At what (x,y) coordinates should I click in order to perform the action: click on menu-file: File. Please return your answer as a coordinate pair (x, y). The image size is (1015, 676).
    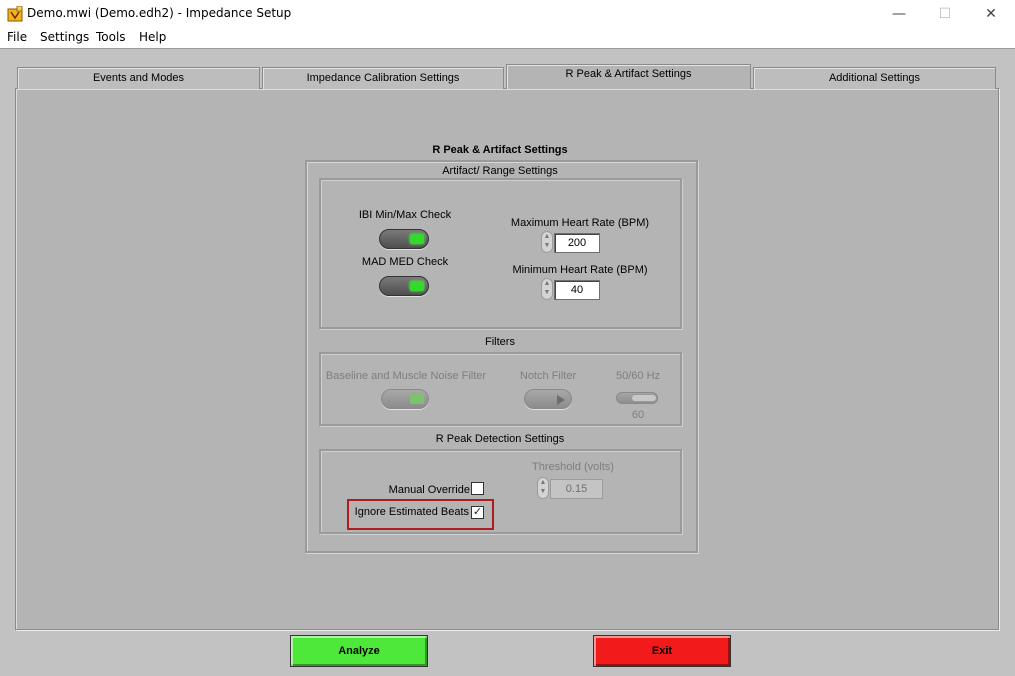
    Looking at the image, I should click on (17, 37).